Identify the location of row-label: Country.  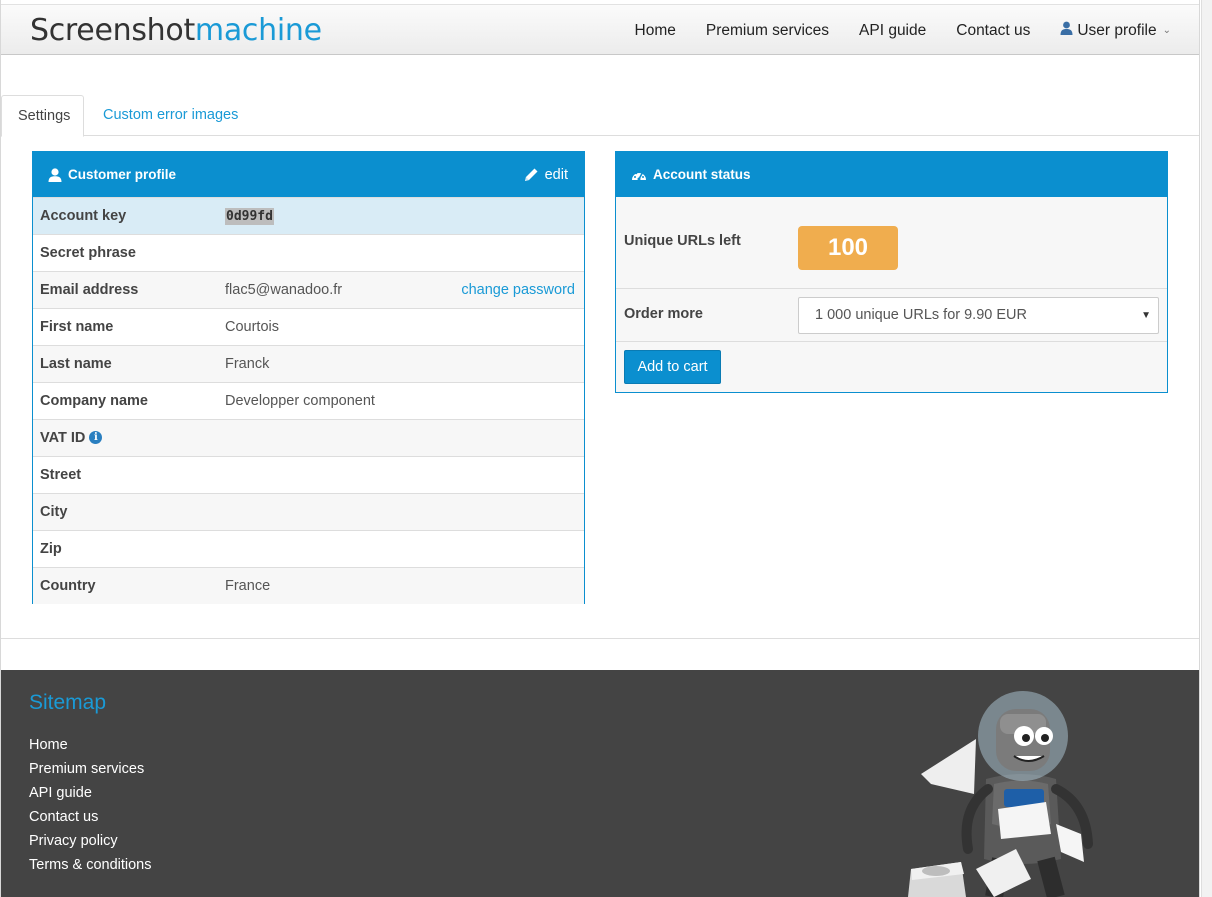
(68, 586).